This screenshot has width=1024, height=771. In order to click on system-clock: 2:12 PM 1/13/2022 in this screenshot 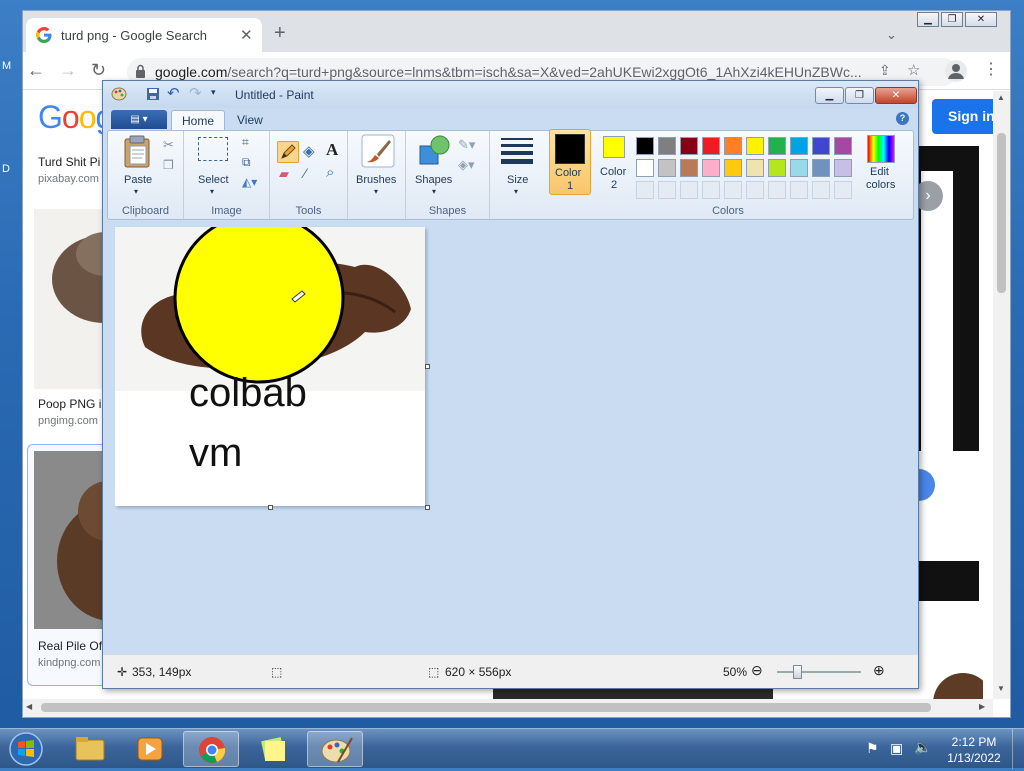, I will do `click(974, 750)`.